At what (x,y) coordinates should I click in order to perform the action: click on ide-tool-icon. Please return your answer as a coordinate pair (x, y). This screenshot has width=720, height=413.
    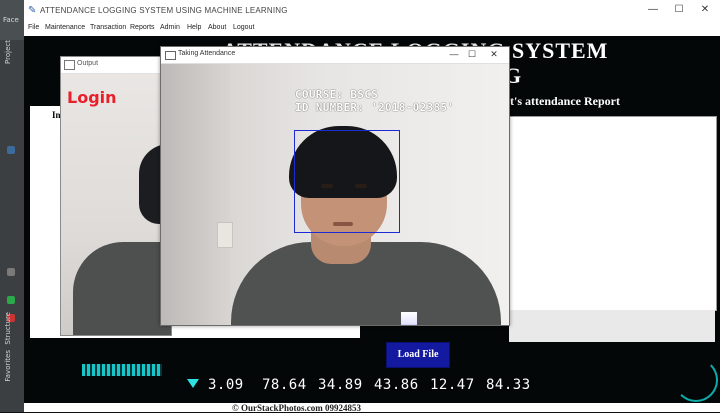
    Looking at the image, I should click on (11, 272).